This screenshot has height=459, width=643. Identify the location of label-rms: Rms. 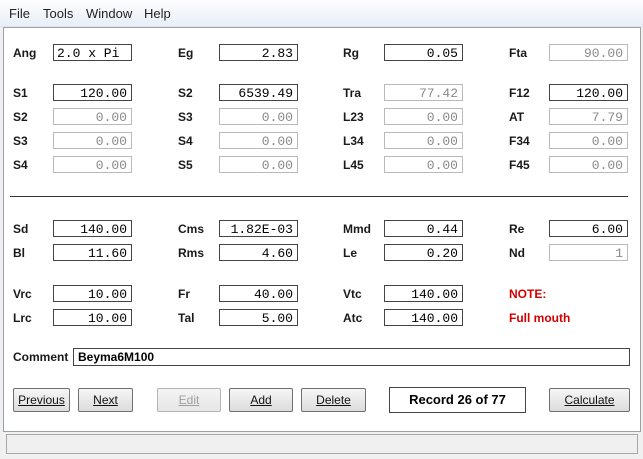
(191, 253).